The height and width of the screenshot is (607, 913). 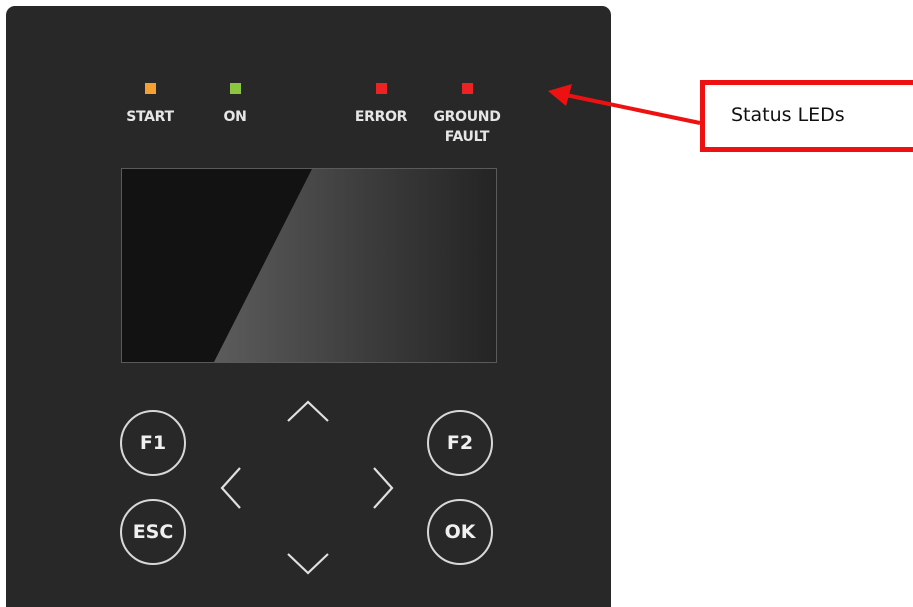 I want to click on callout-label: Status LEDs, so click(x=788, y=115).